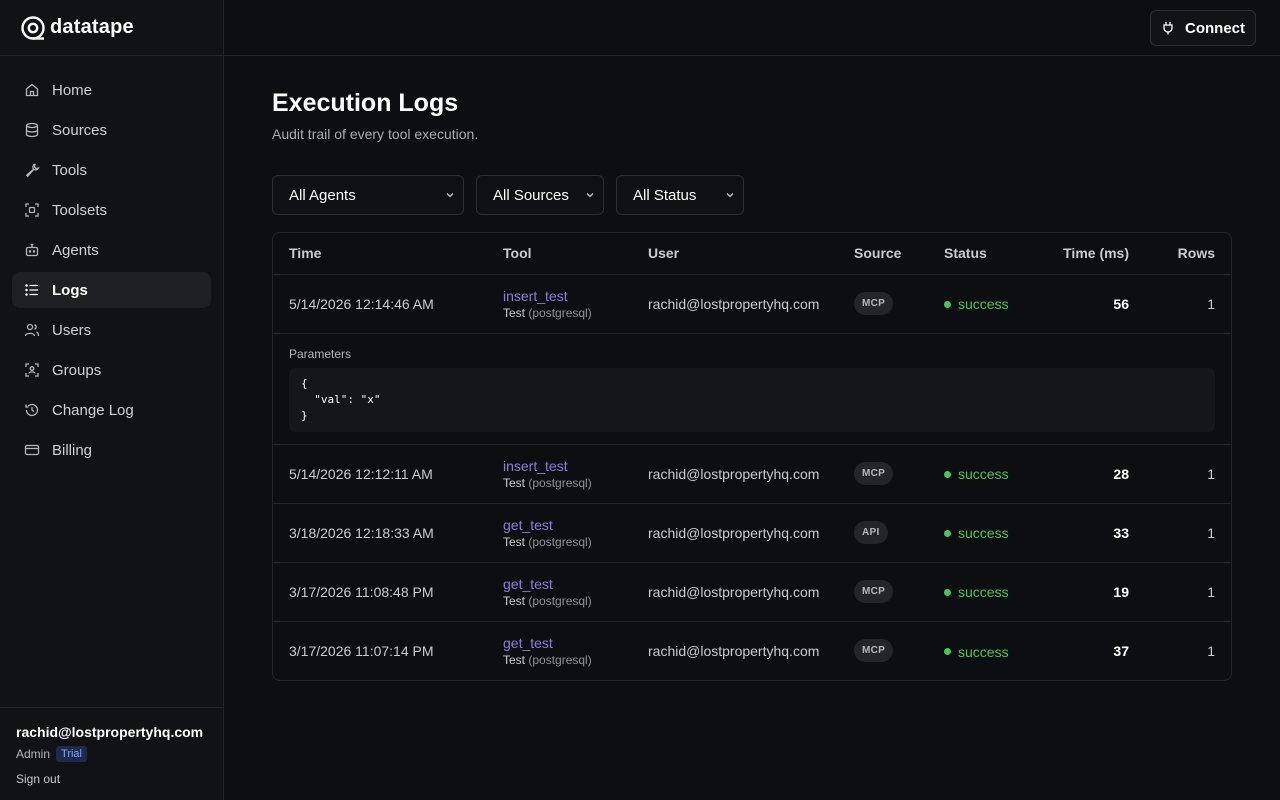 Image resolution: width=1280 pixels, height=800 pixels. Describe the element at coordinates (31, 290) in the screenshot. I see `list-icon` at that location.